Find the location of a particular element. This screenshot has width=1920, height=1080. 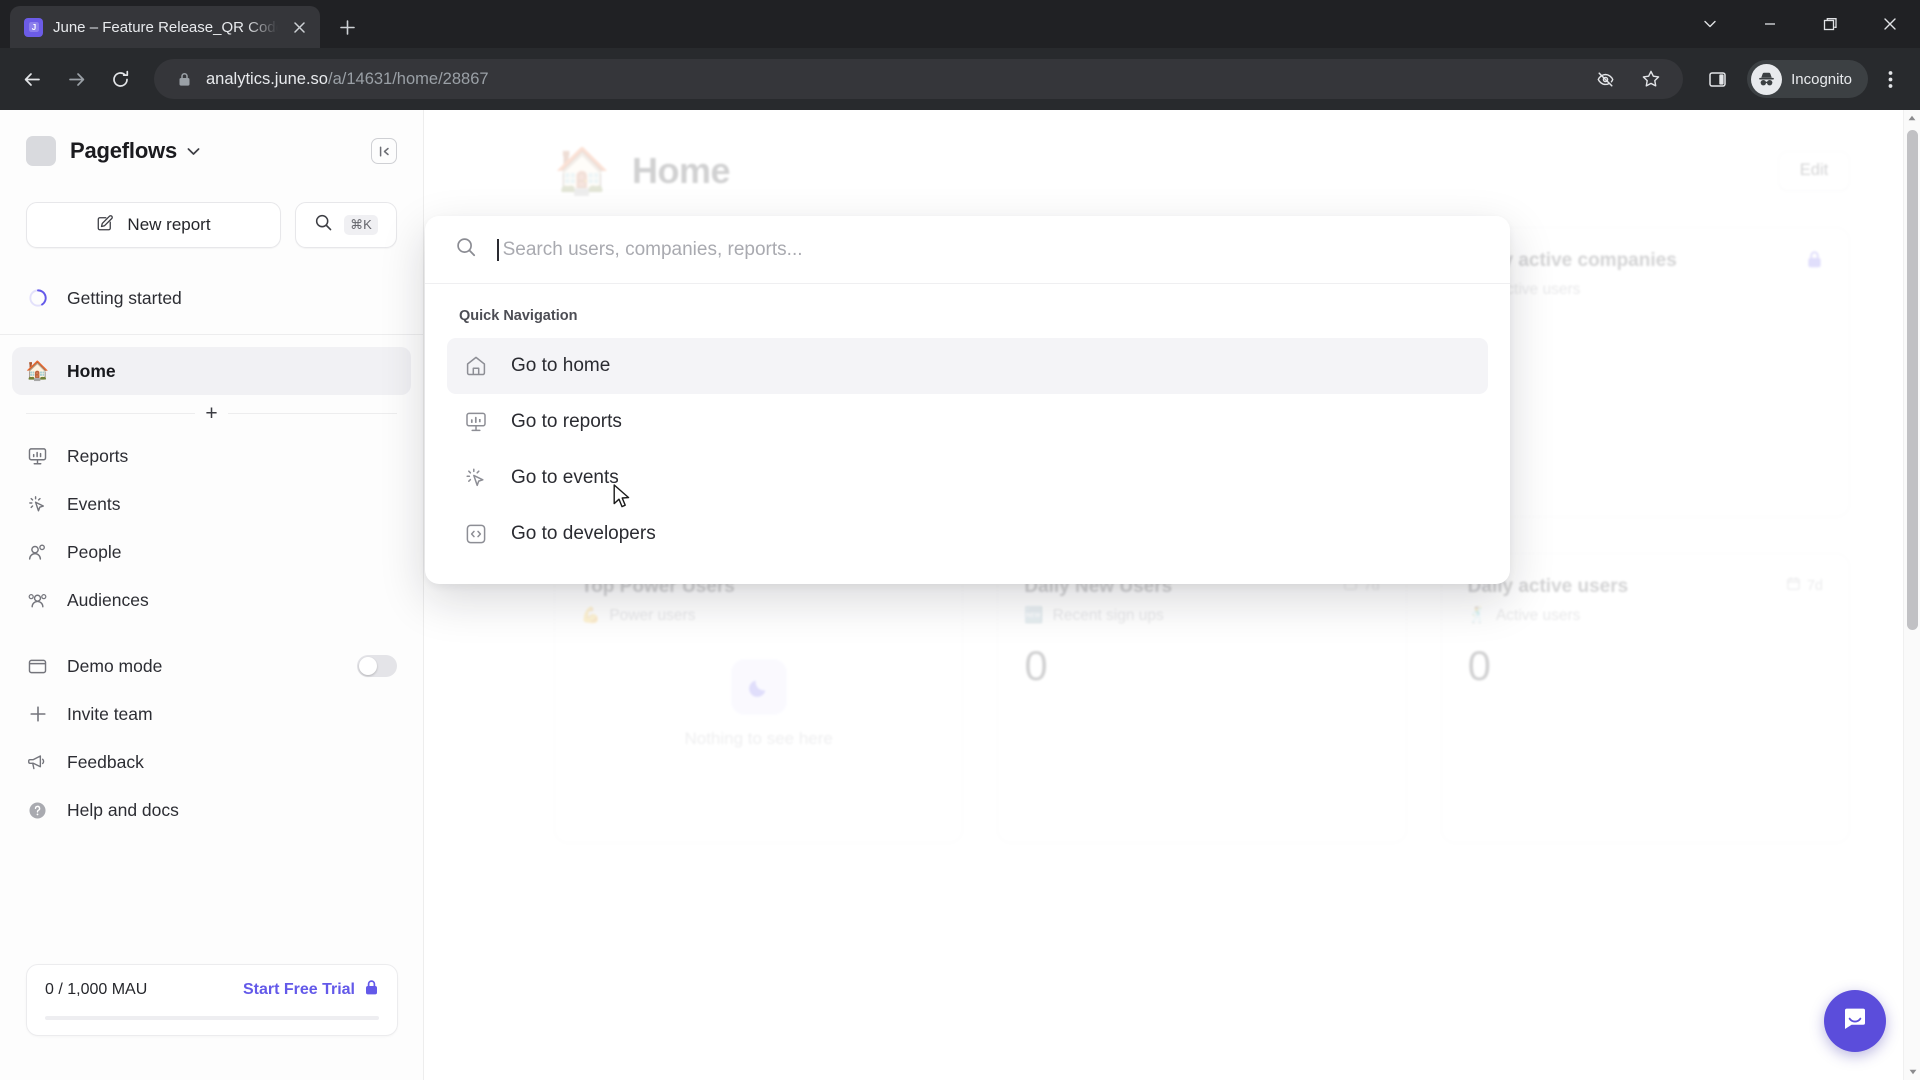

sidebar-item-people-label: People is located at coordinates (94, 551).